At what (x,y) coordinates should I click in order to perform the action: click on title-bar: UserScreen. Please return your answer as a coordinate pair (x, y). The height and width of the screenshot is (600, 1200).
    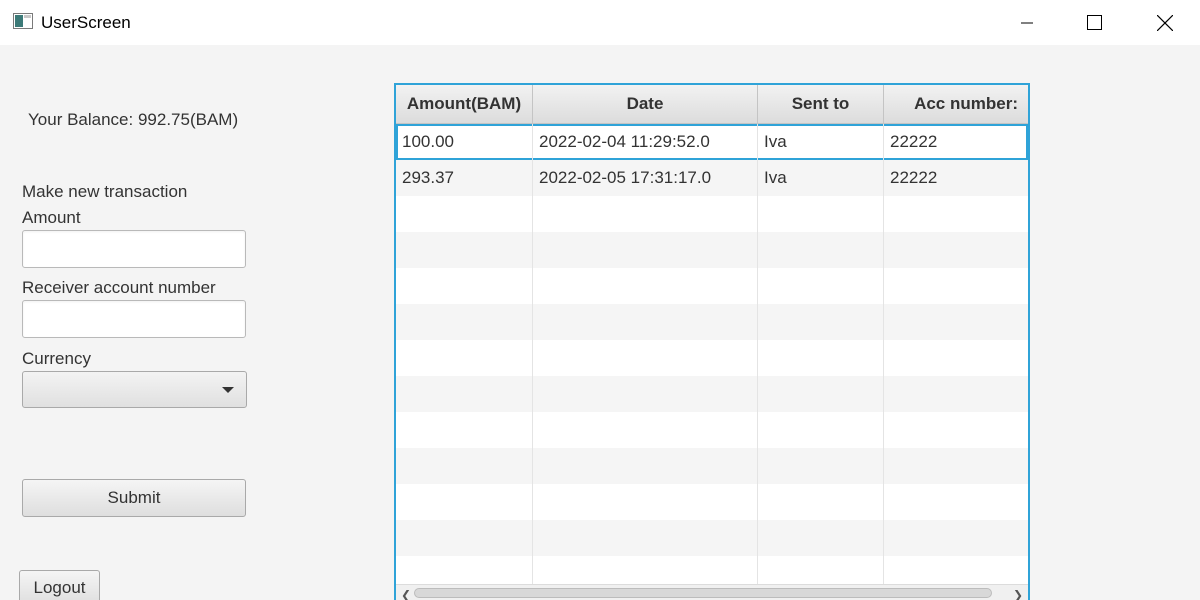
    Looking at the image, I should click on (600, 22).